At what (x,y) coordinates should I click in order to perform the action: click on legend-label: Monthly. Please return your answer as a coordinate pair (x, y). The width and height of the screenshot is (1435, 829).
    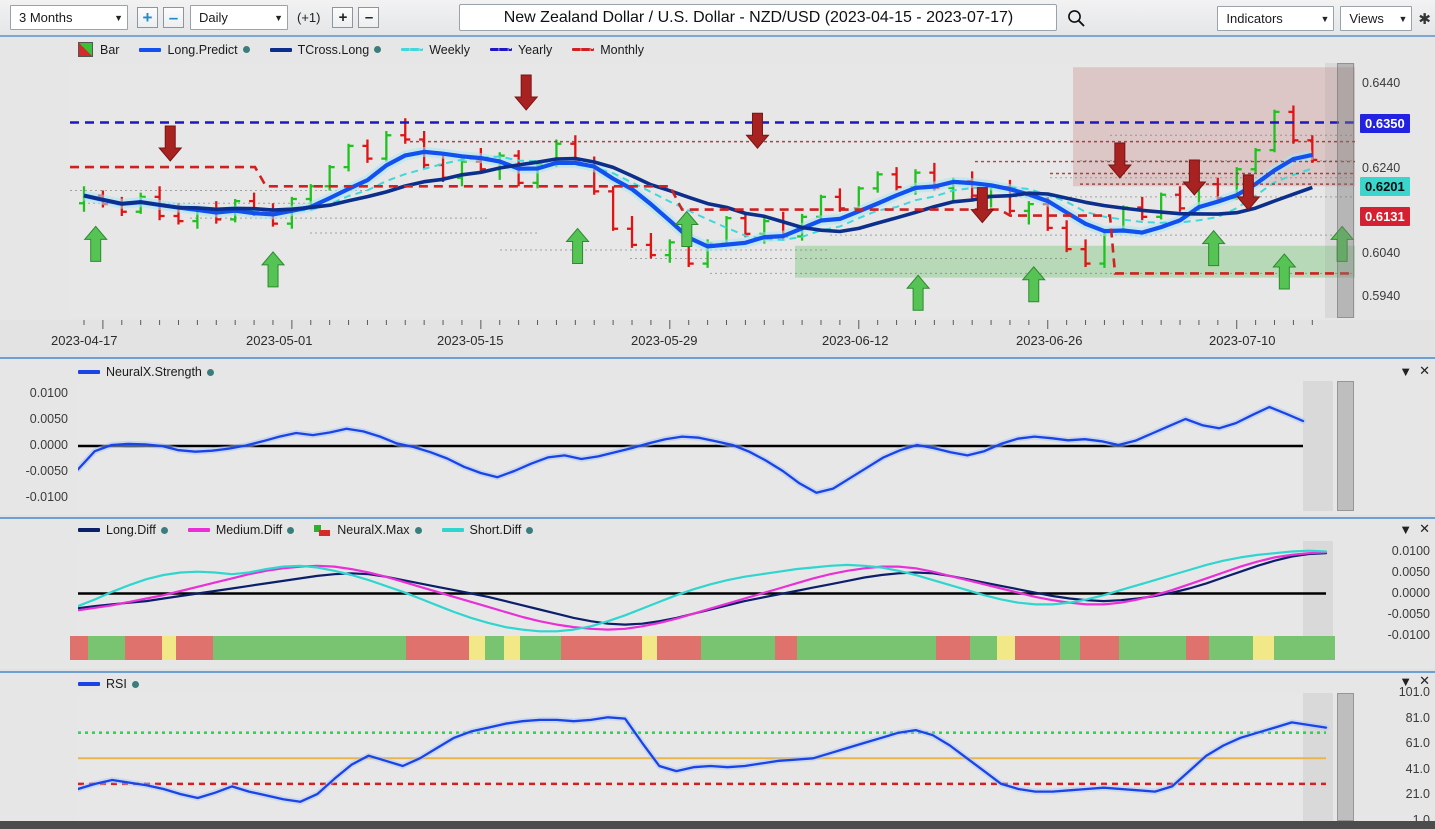
    Looking at the image, I should click on (622, 49).